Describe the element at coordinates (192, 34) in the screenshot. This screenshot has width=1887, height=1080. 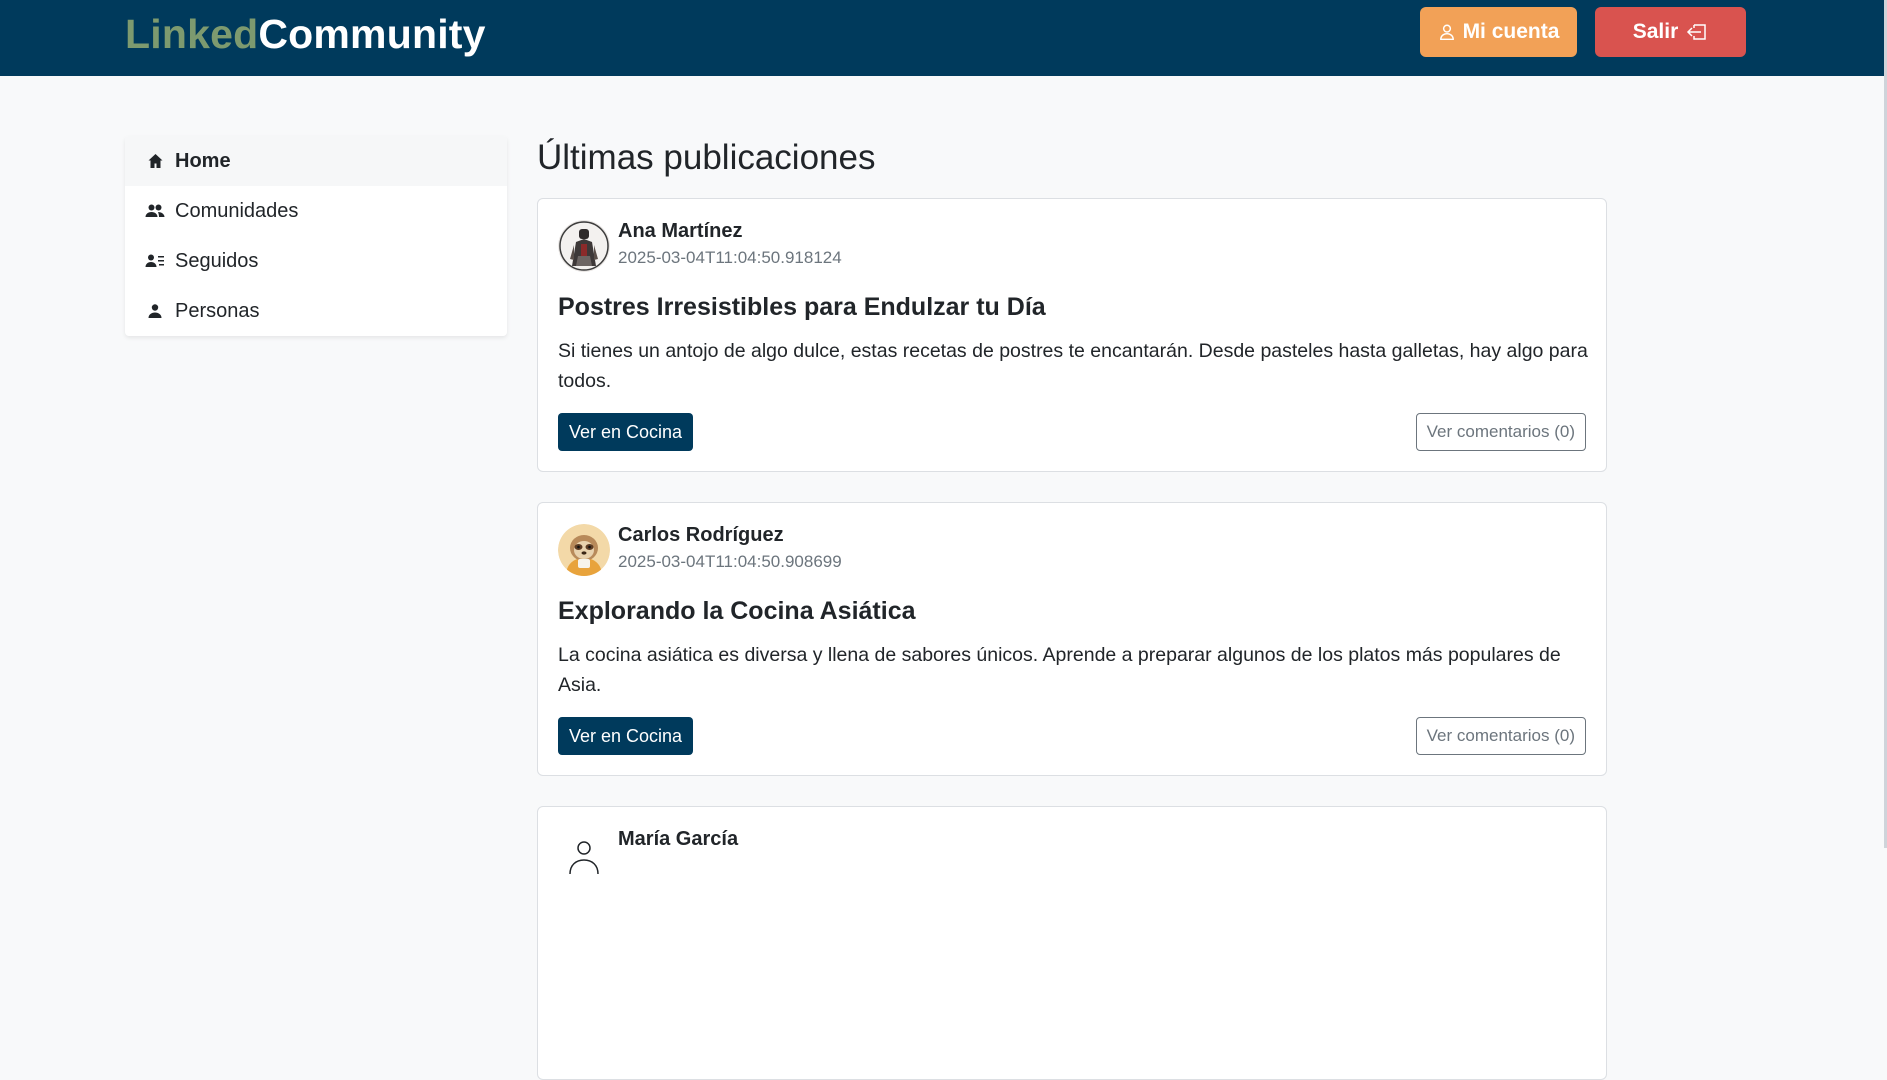
I see `brand-part-linked: Linked` at that location.